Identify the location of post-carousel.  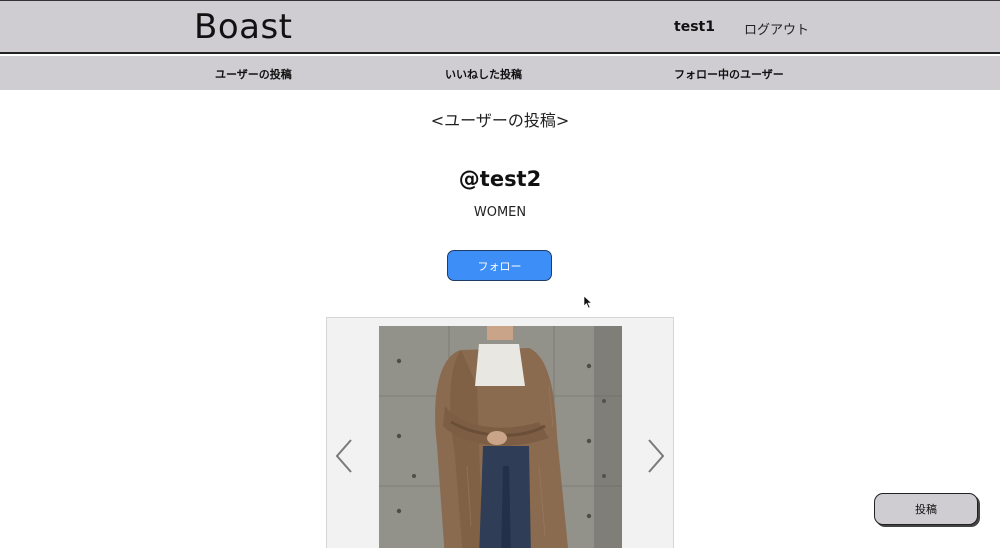
(500, 432).